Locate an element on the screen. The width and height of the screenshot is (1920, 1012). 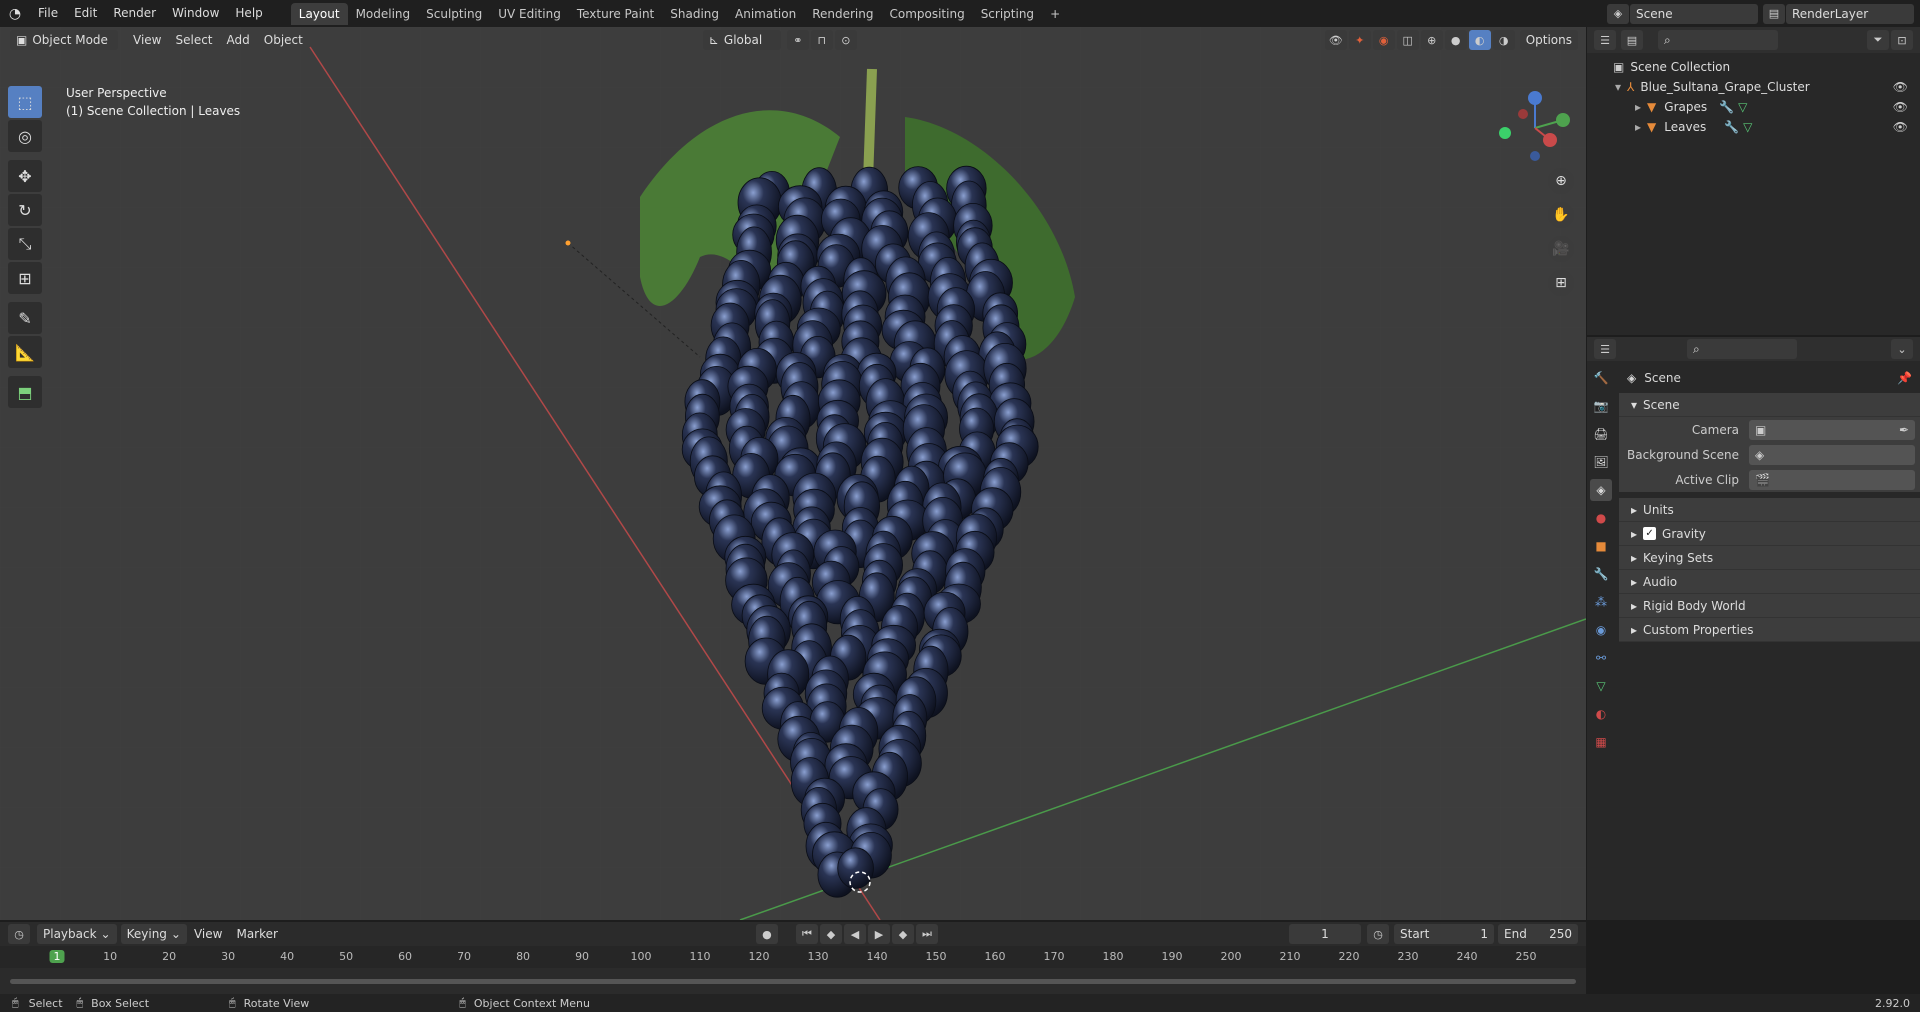
jump-start-icon: ⏮ is located at coordinates (806, 934).